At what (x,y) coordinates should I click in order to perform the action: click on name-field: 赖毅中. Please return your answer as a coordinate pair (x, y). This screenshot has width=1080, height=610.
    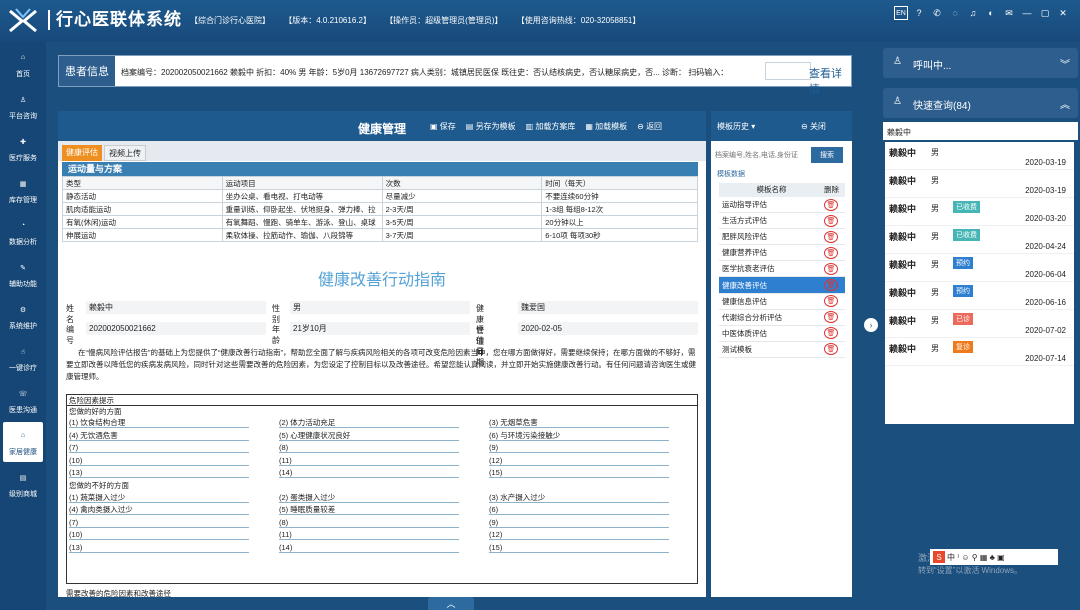
    Looking at the image, I should click on (176, 307).